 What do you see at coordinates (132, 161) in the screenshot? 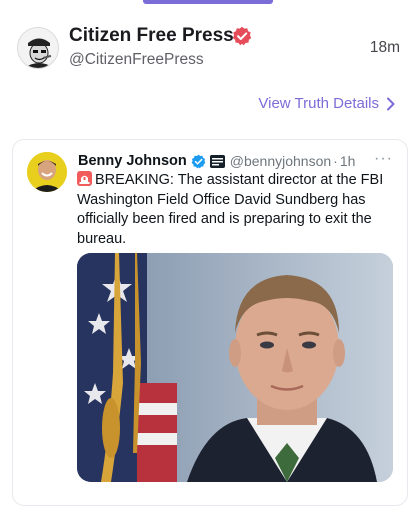
I see `embed-author-name: Benny Johnson` at bounding box center [132, 161].